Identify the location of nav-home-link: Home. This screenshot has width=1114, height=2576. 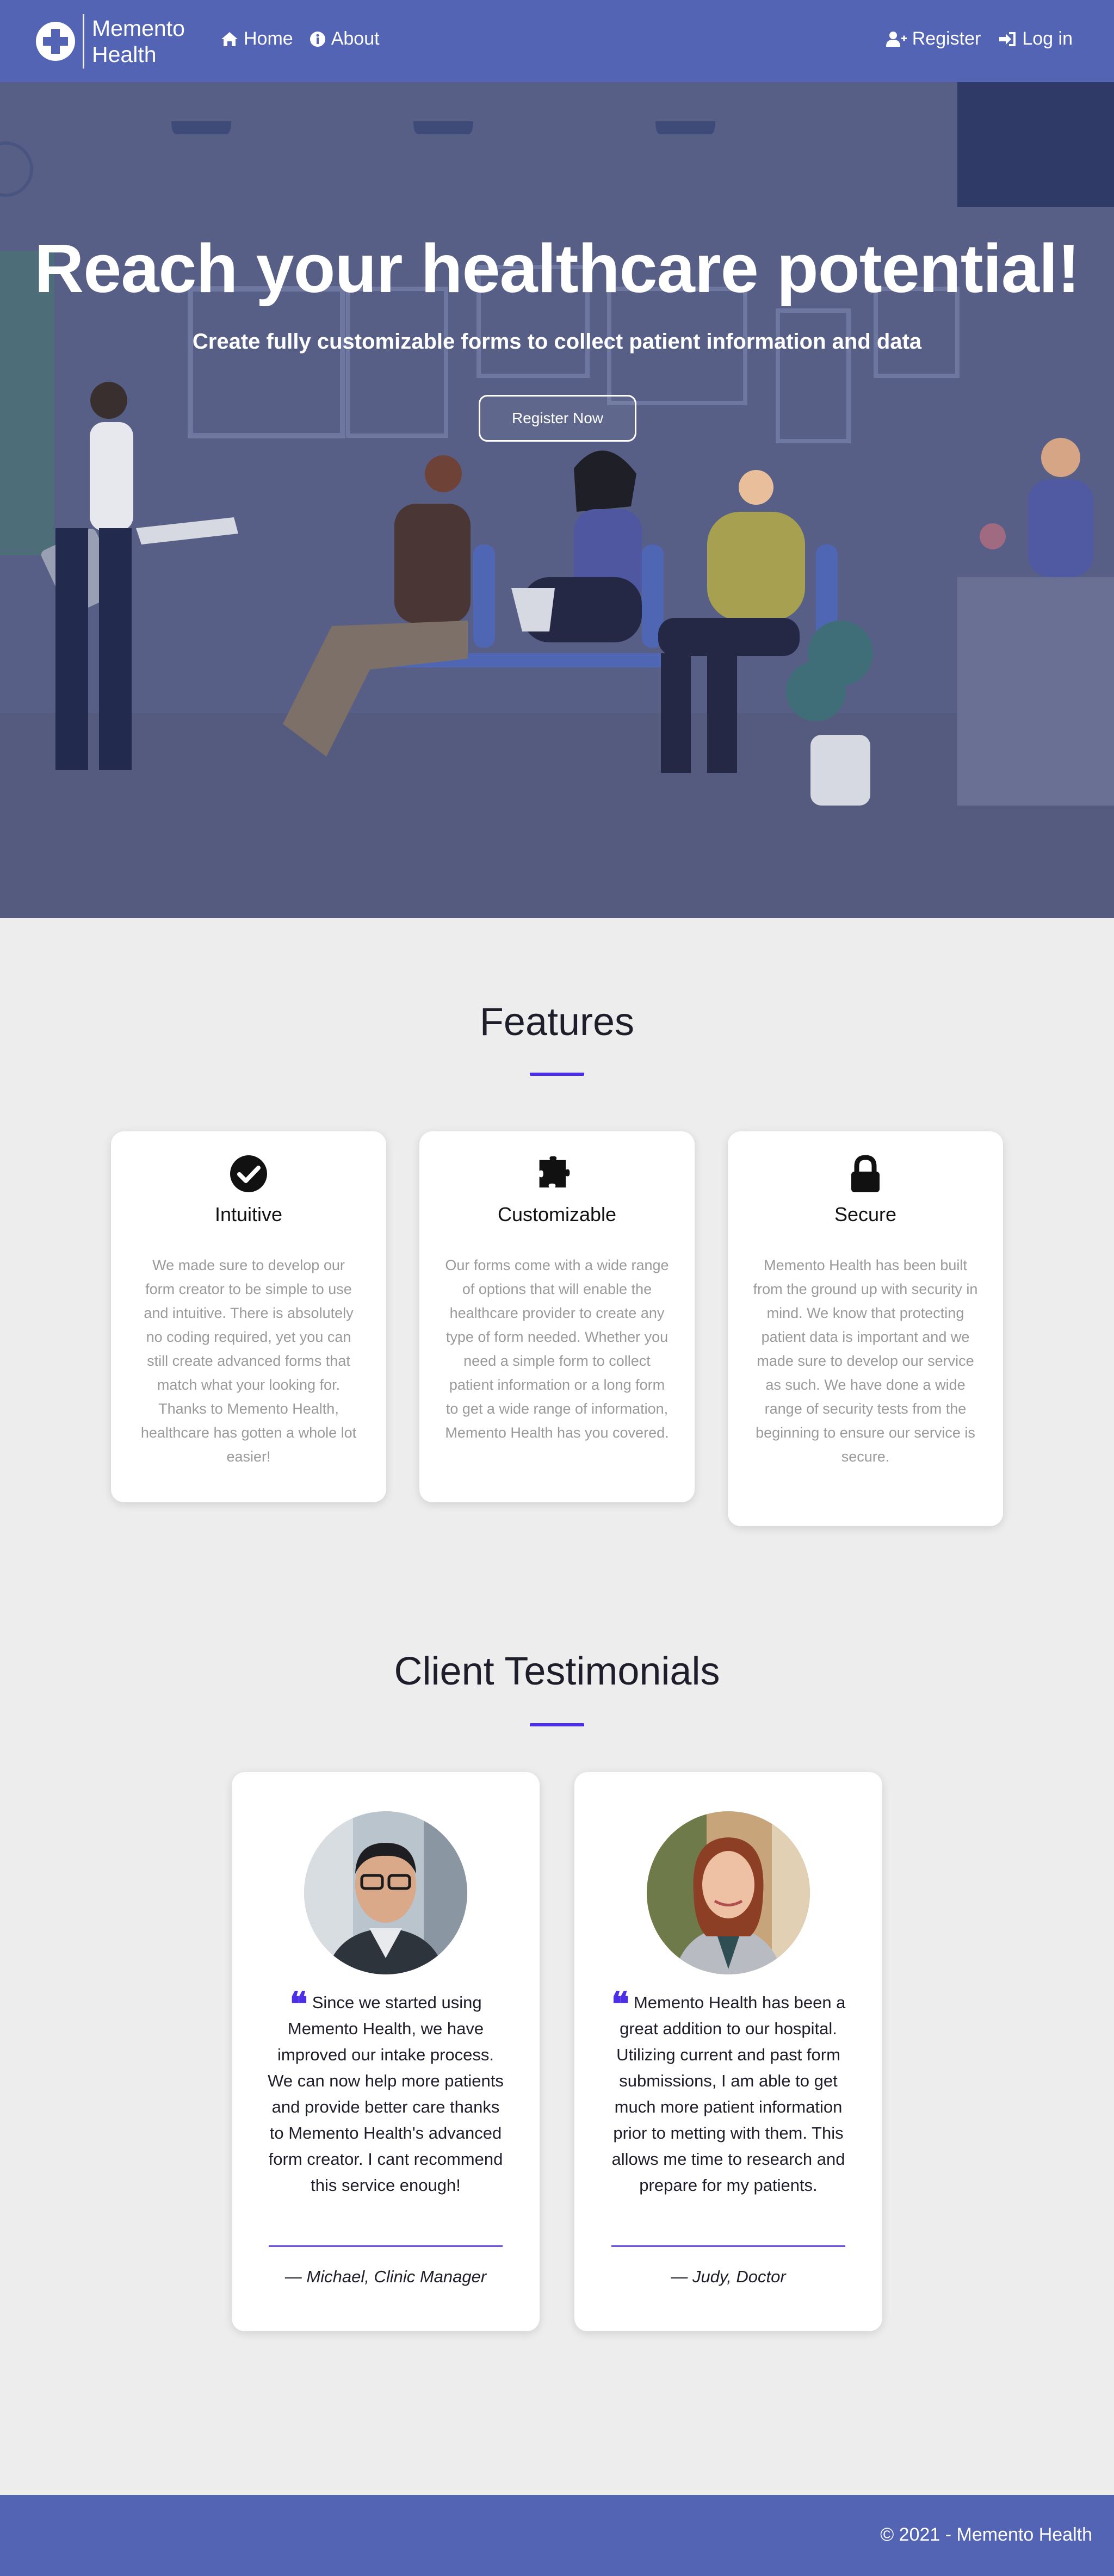
(257, 38).